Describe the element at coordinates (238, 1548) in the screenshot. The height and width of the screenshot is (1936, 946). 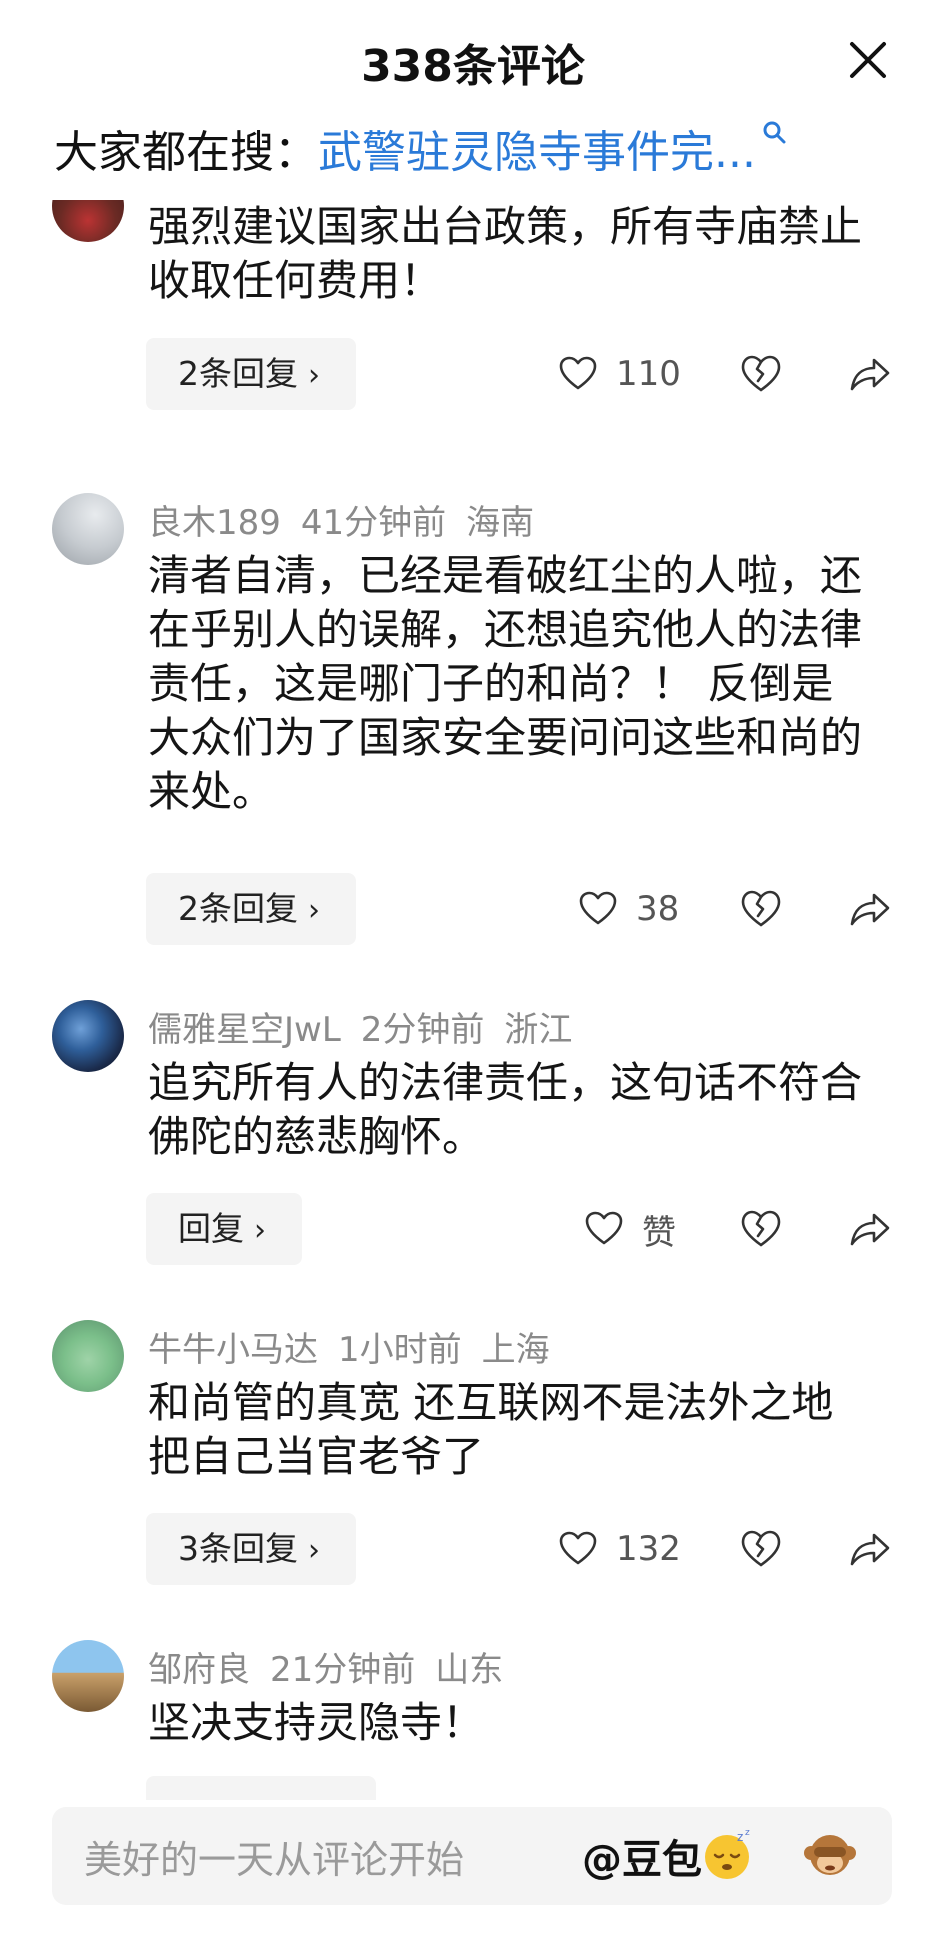
I see `reply-label: 3条回复` at that location.